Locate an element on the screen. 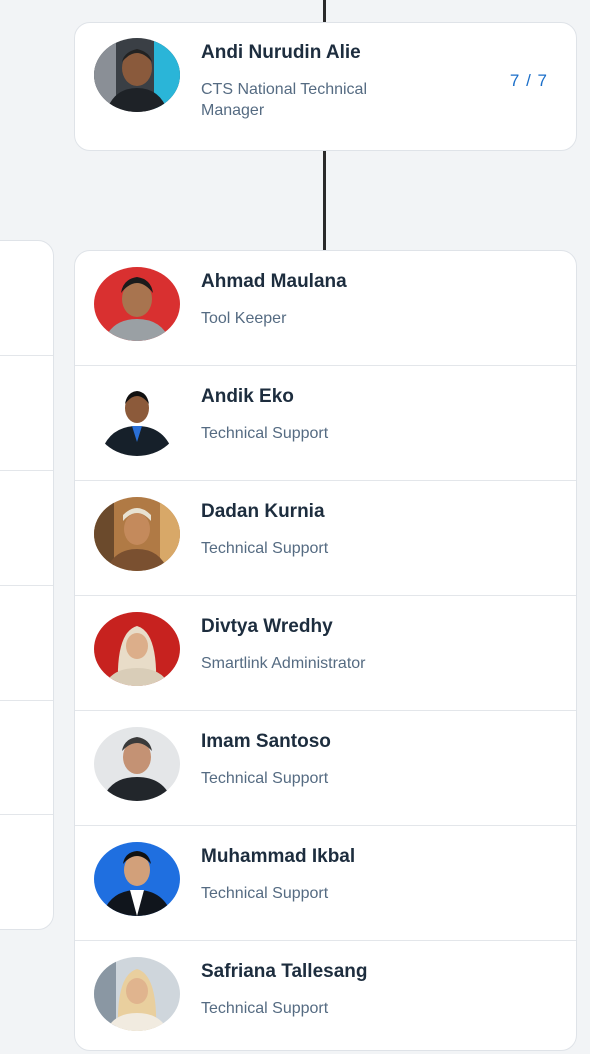 The width and height of the screenshot is (590, 1054). member-role: Smartlink Administrator is located at coordinates (283, 663).